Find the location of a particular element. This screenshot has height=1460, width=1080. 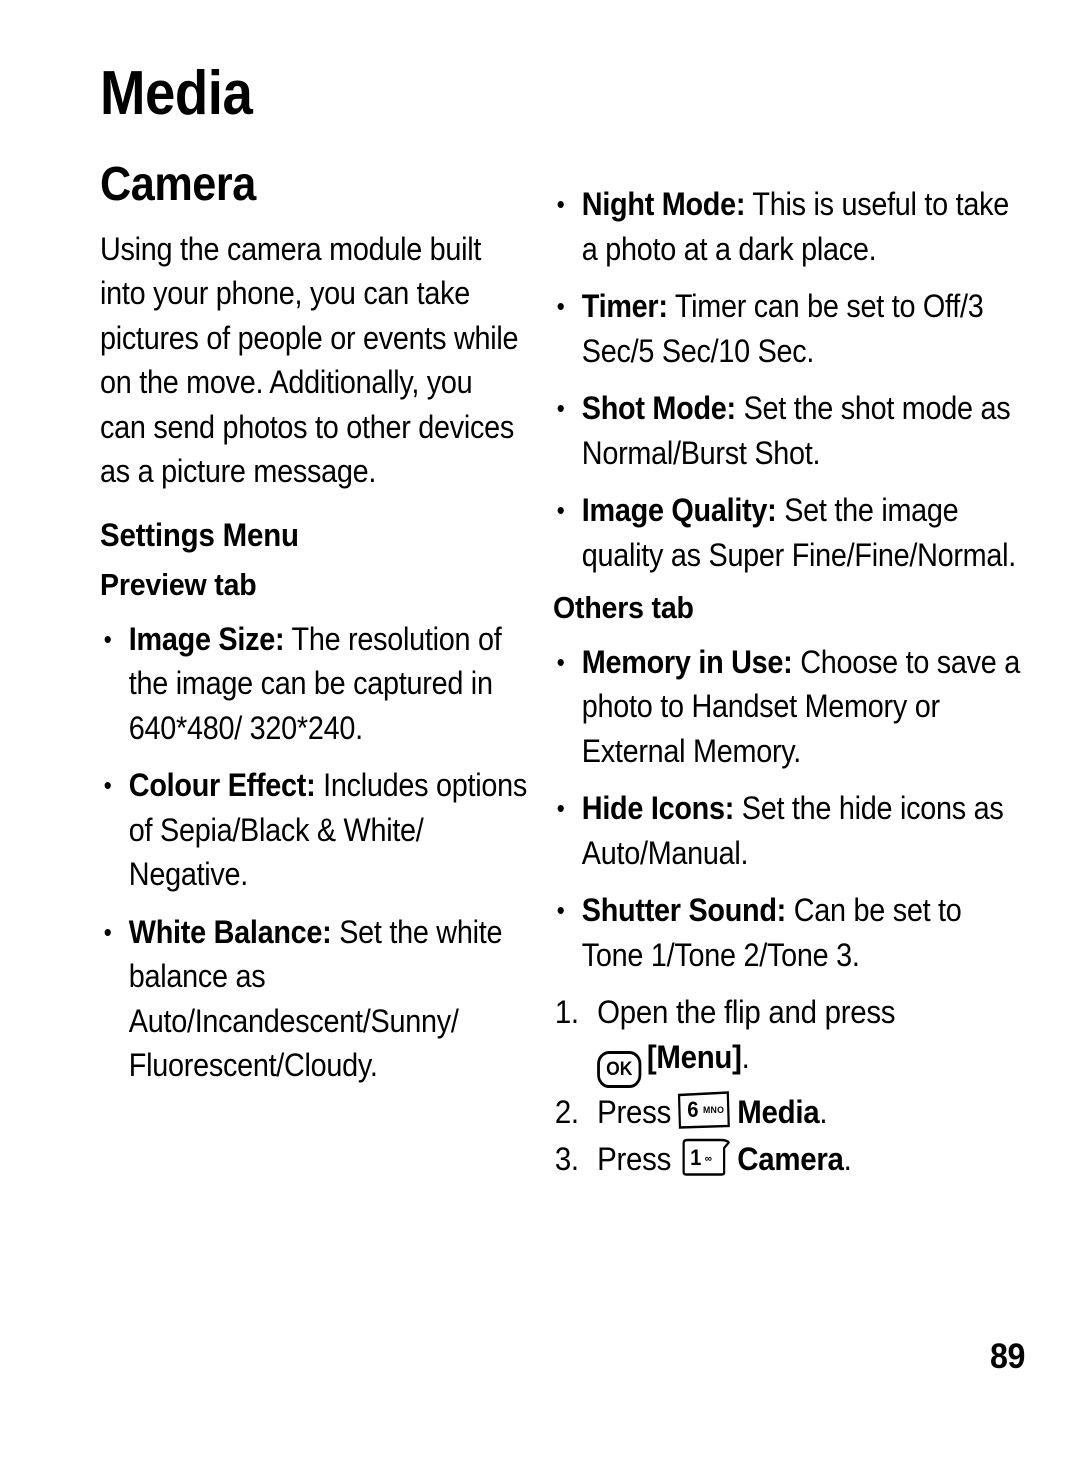

section-heading-camera: Camera is located at coordinates (178, 184).